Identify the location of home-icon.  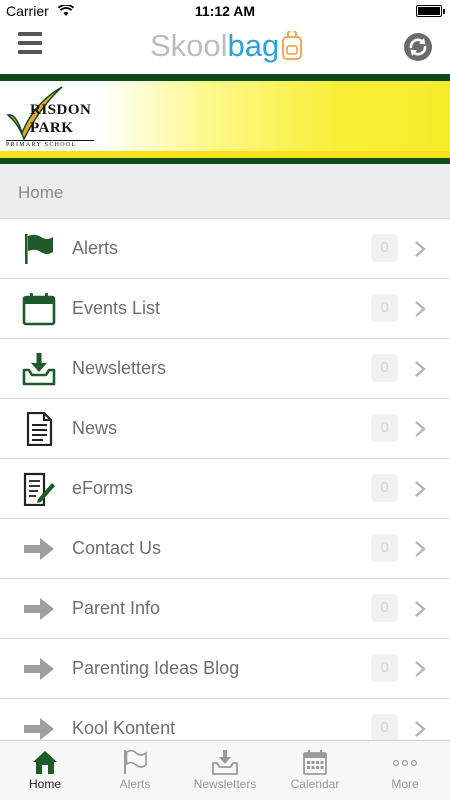
(45, 762).